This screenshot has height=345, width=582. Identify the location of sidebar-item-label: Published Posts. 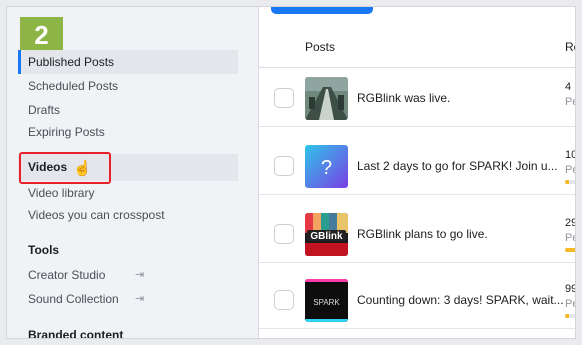
(71, 62).